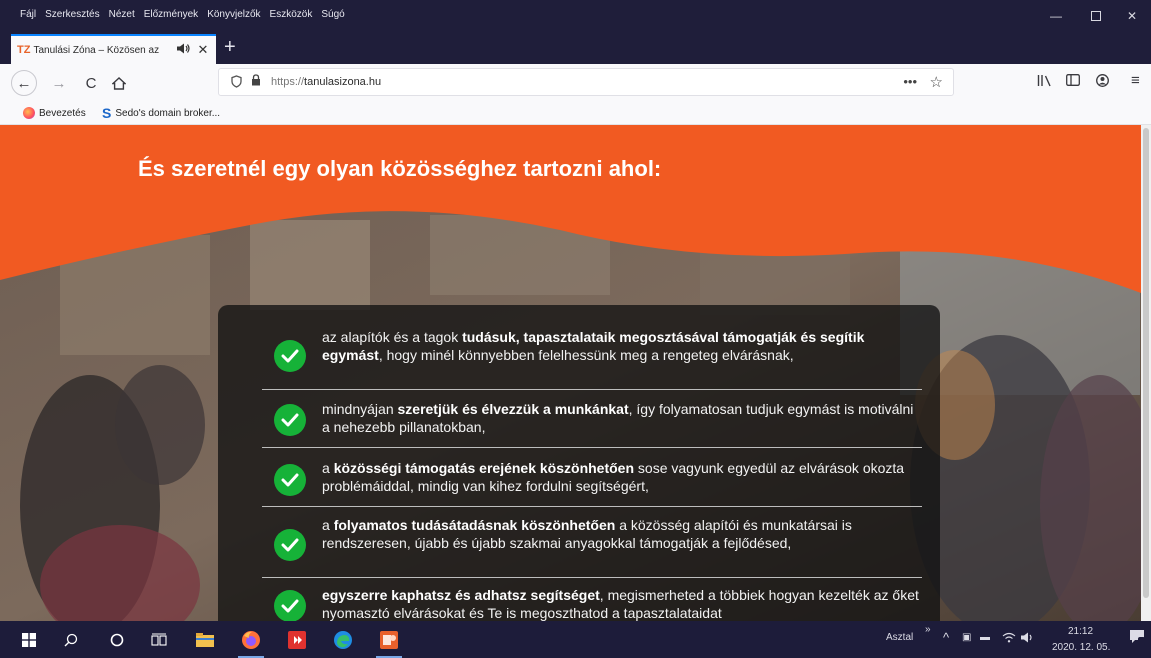 Image resolution: width=1151 pixels, height=658 pixels. I want to click on firefox-taskbar-icon, so click(251, 639).